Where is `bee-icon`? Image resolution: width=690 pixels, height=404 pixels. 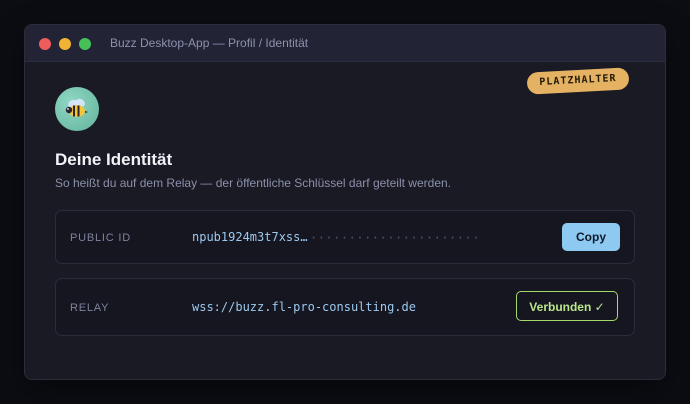 bee-icon is located at coordinates (76, 107).